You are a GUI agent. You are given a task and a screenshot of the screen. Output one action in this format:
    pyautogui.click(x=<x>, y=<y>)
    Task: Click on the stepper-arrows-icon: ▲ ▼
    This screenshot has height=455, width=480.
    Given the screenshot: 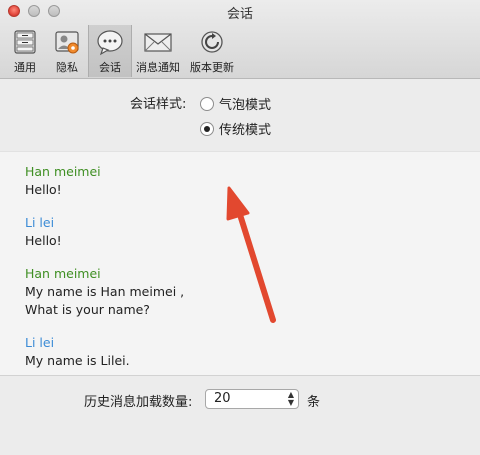 What is the action you would take?
    pyautogui.click(x=291, y=399)
    